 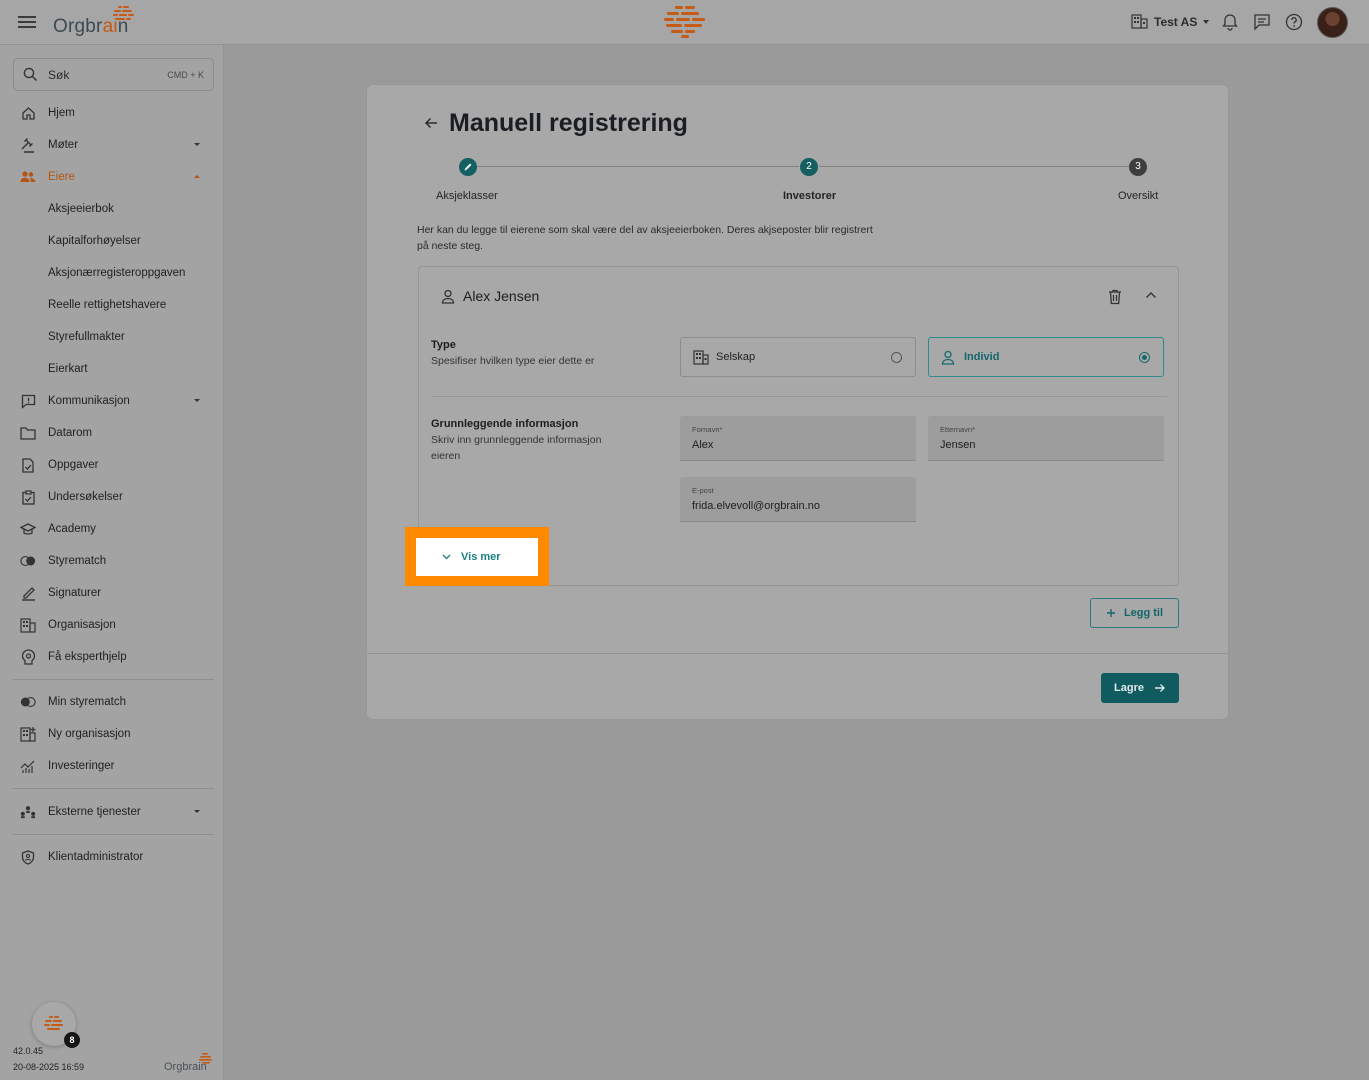 What do you see at coordinates (113, 657) in the screenshot?
I see `sidebar-item-expert-help: Få eksperthjelp` at bounding box center [113, 657].